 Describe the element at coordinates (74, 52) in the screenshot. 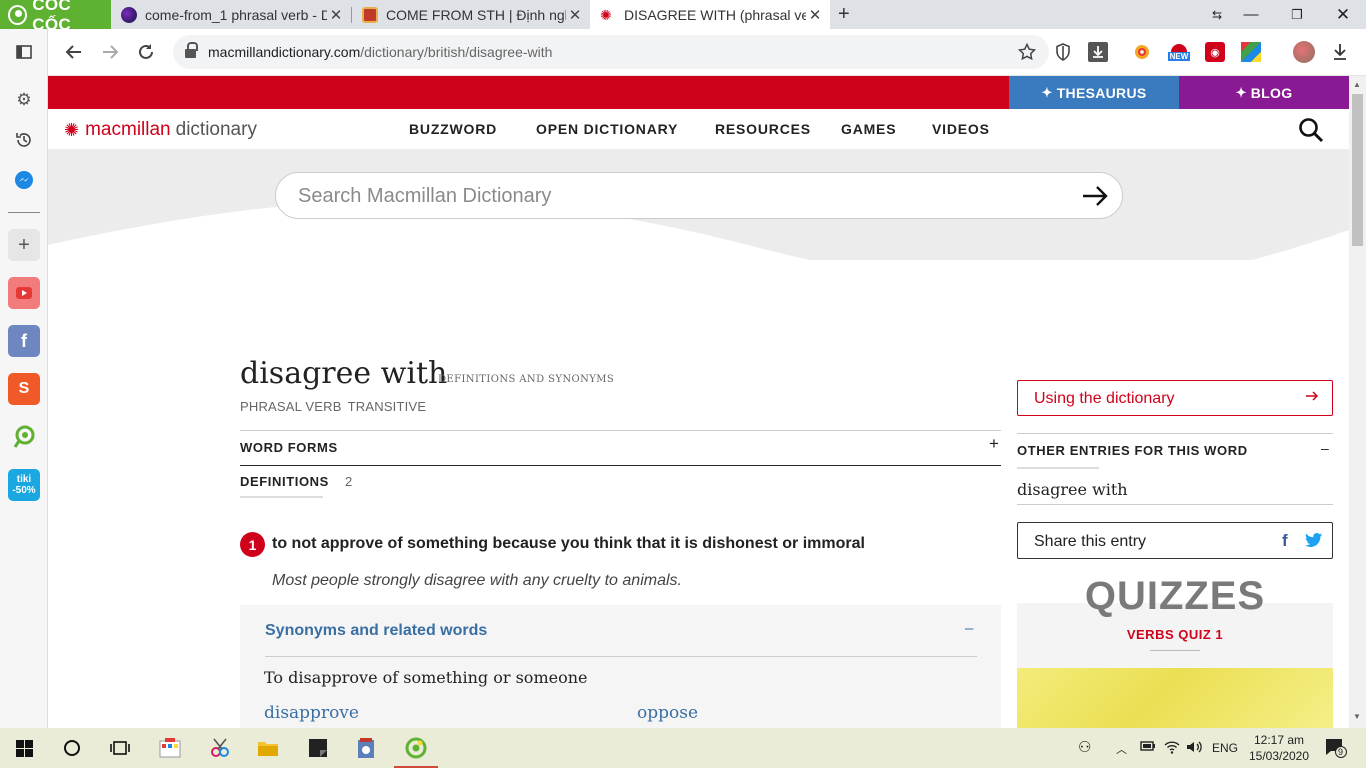

I see `back-button` at that location.